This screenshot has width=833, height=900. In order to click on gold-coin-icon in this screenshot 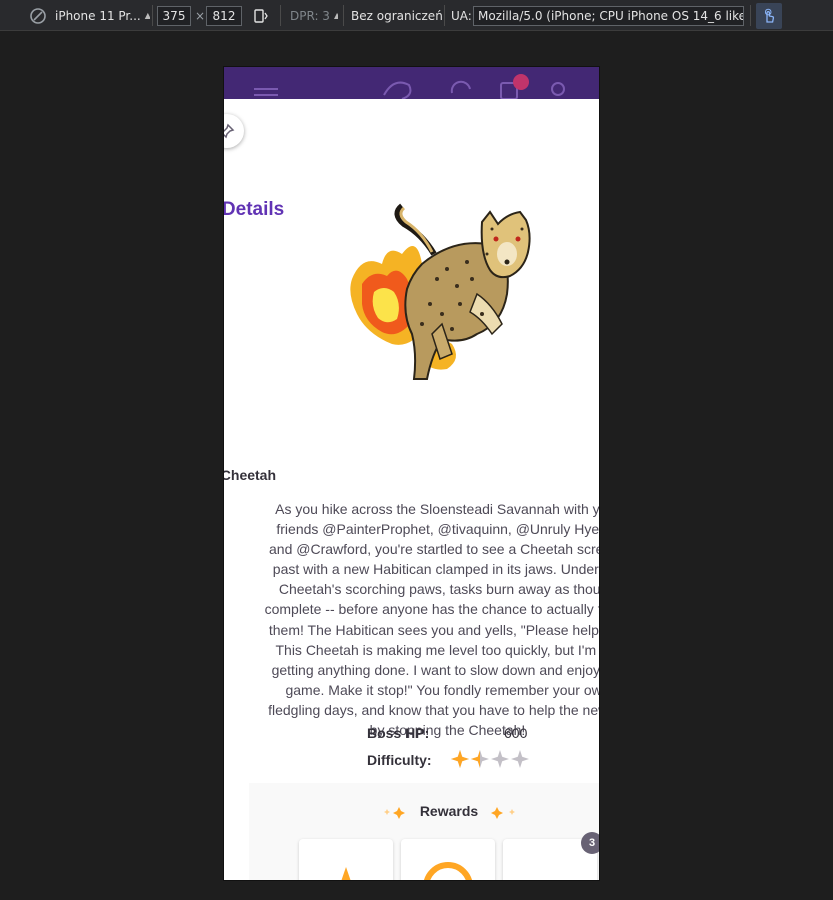, I will do `click(448, 871)`.